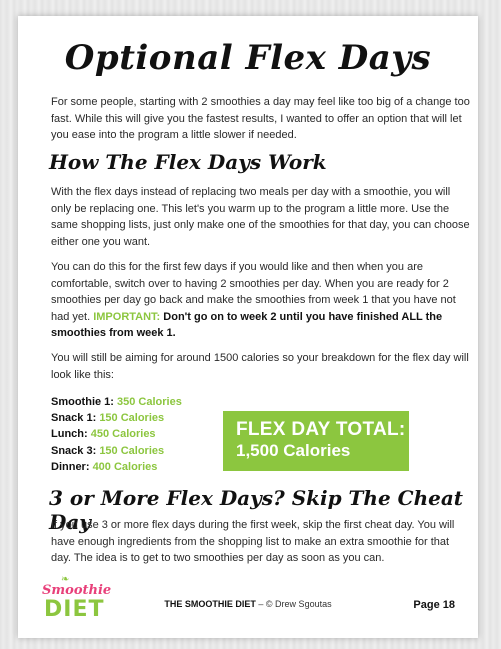 The height and width of the screenshot is (649, 501). I want to click on list-item: Snack 3: 150 Calories, so click(108, 450).